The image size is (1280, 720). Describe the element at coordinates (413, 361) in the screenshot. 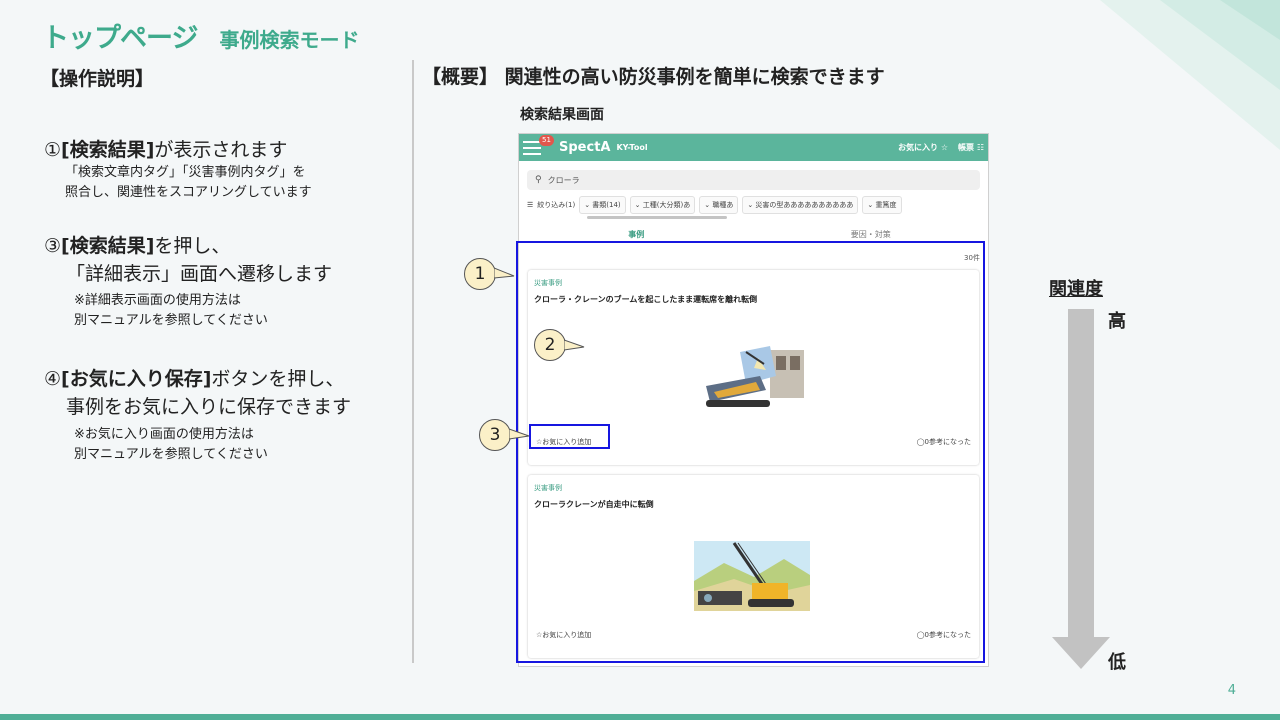

I see `column-divider` at that location.